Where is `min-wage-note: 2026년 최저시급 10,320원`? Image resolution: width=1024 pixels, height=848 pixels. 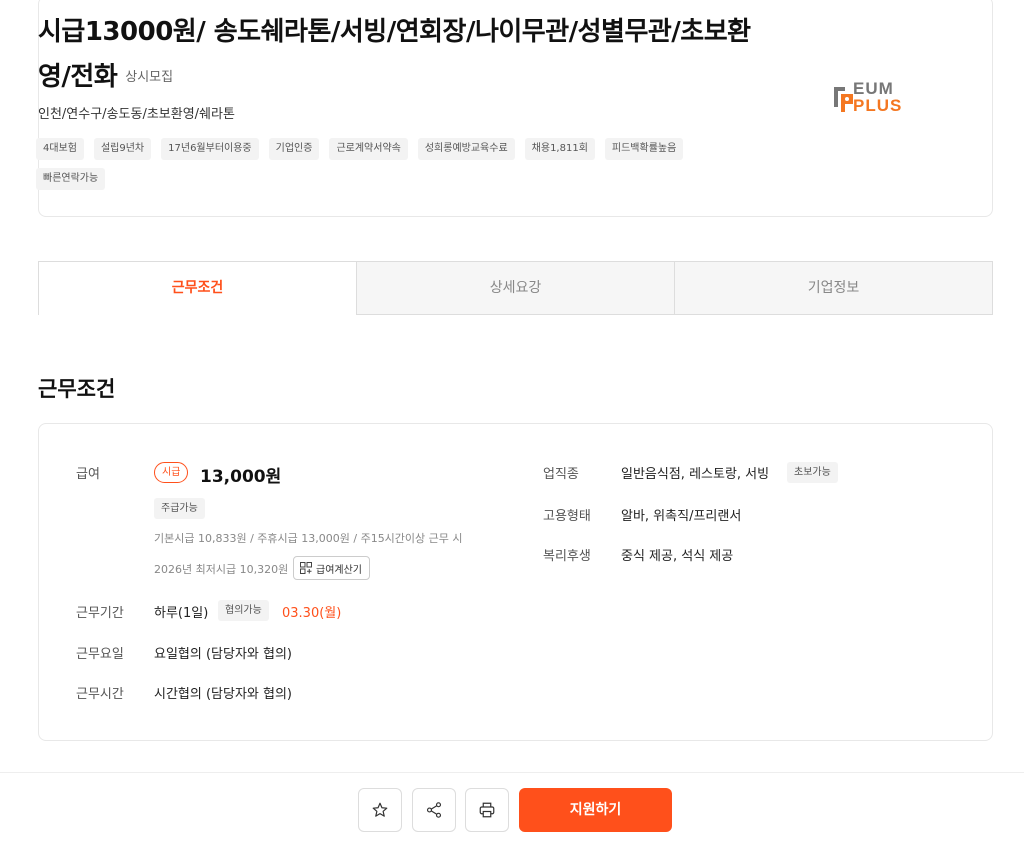 min-wage-note: 2026년 최저시급 10,320원 is located at coordinates (221, 569).